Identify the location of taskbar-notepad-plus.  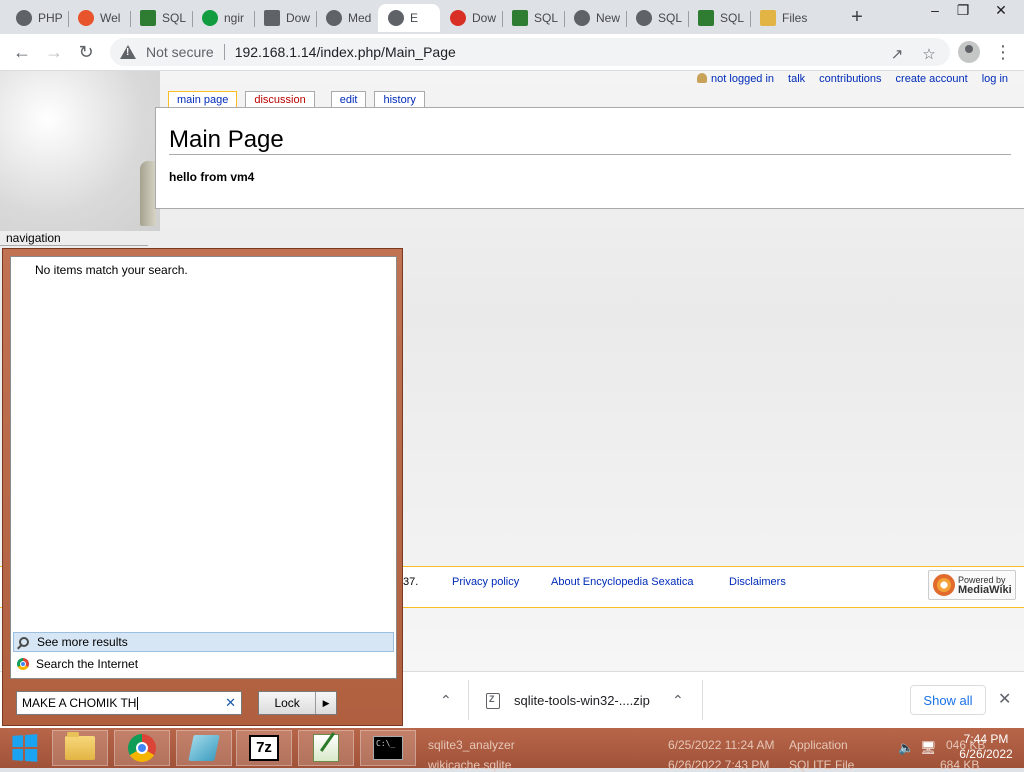
(326, 748).